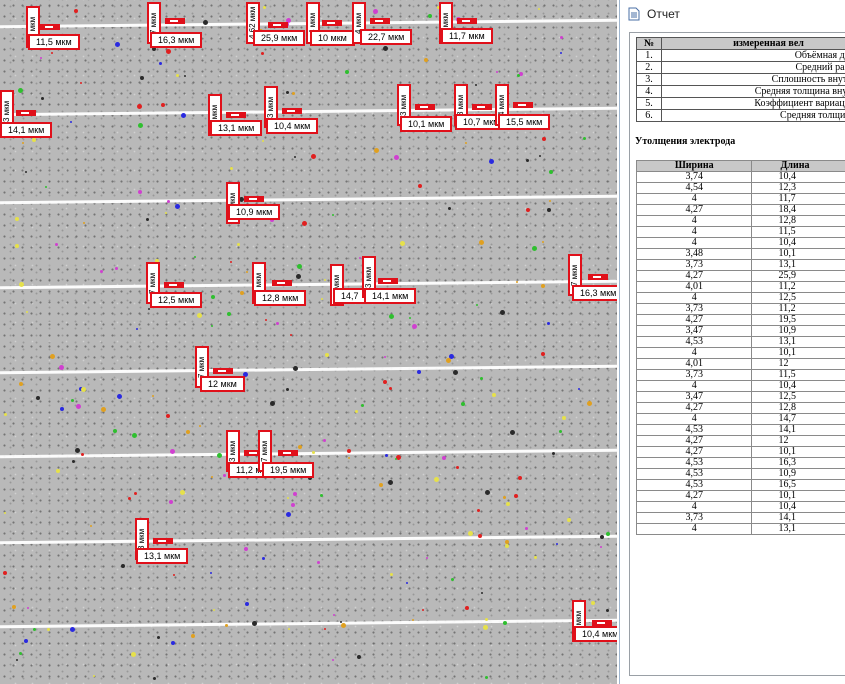 This screenshot has height=684, width=845. What do you see at coordinates (222, 384) in the screenshot?
I see `length-label: 12 мкм` at bounding box center [222, 384].